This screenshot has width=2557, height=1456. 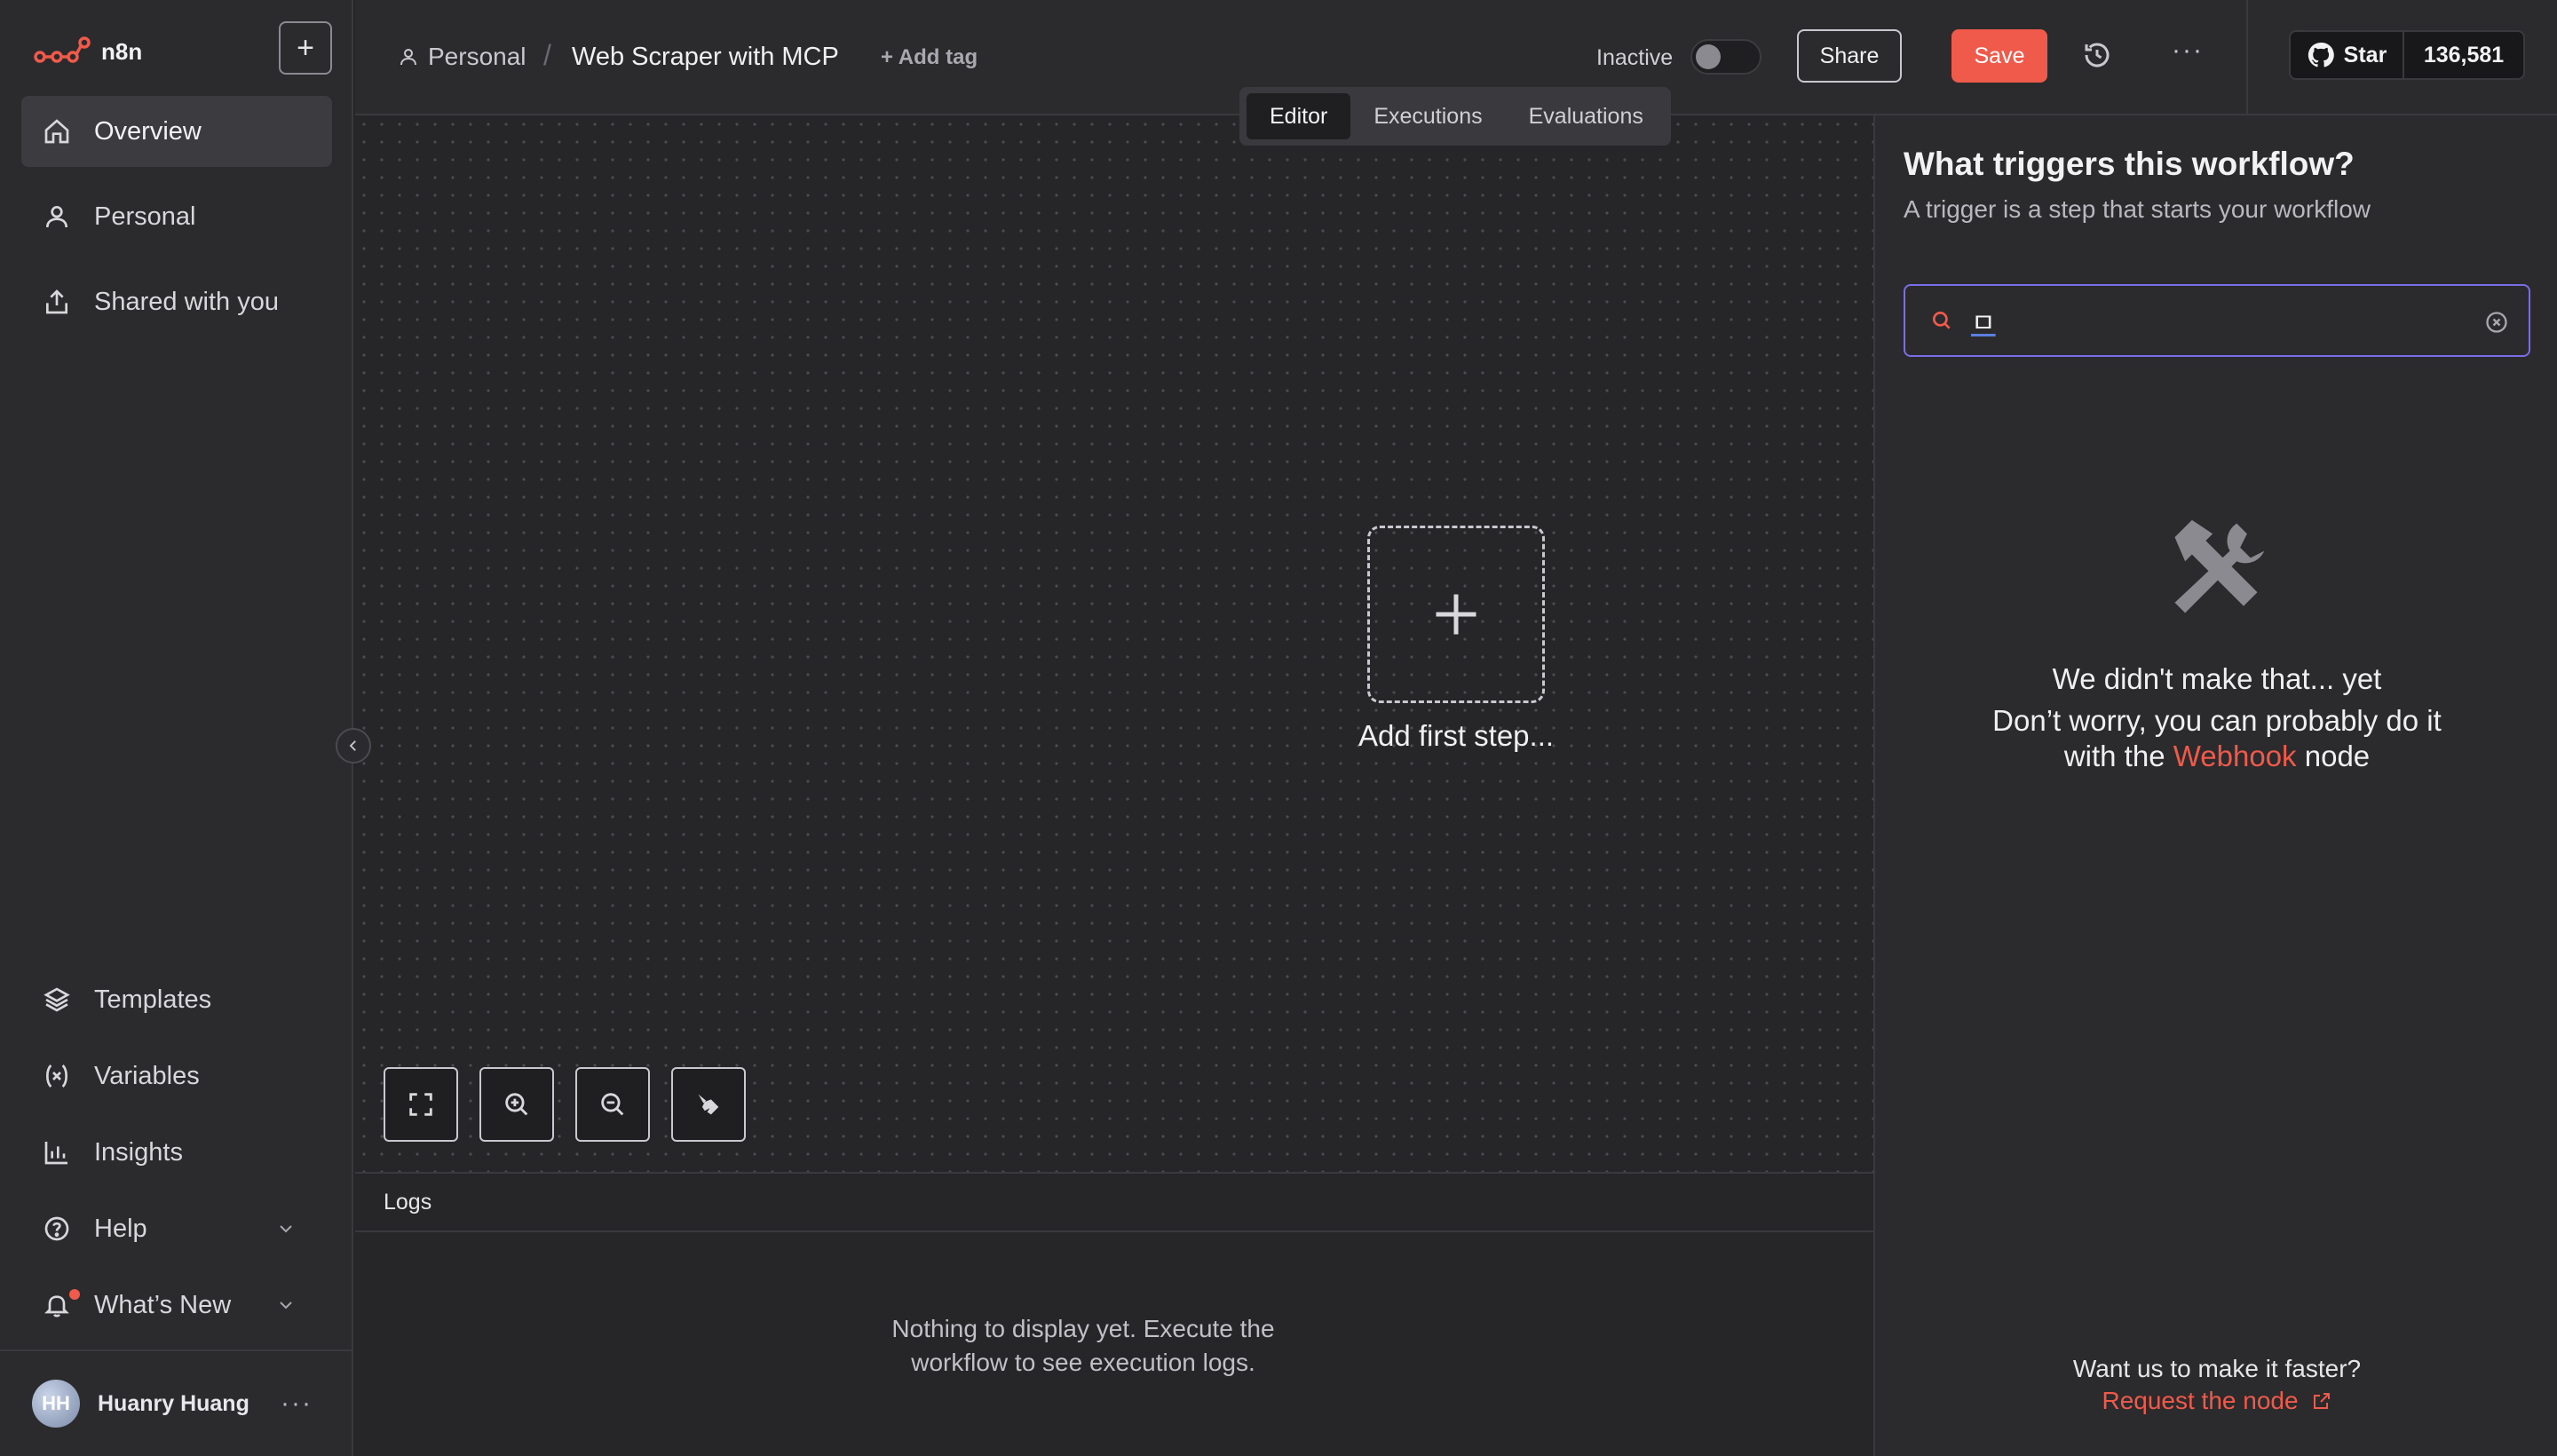 What do you see at coordinates (2235, 756) in the screenshot?
I see `webhook-link: Webhook` at bounding box center [2235, 756].